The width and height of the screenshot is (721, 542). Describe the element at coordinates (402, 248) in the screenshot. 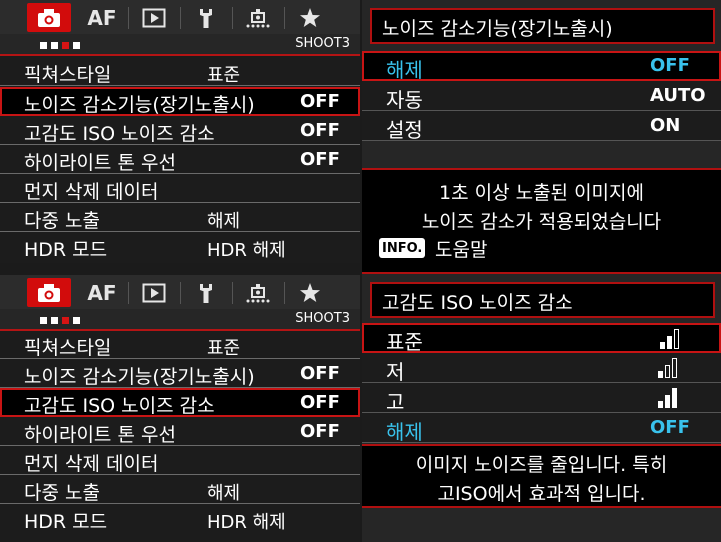

I see `info-button-badge: INFO.` at that location.